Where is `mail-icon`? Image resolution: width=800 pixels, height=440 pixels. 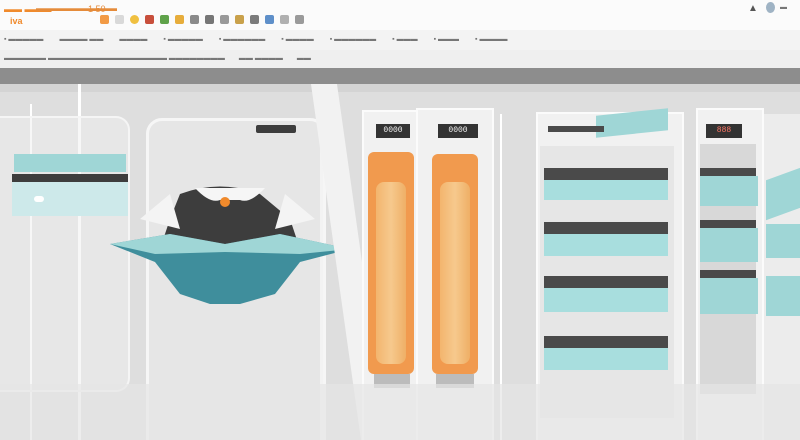
mail-icon is located at coordinates (224, 19).